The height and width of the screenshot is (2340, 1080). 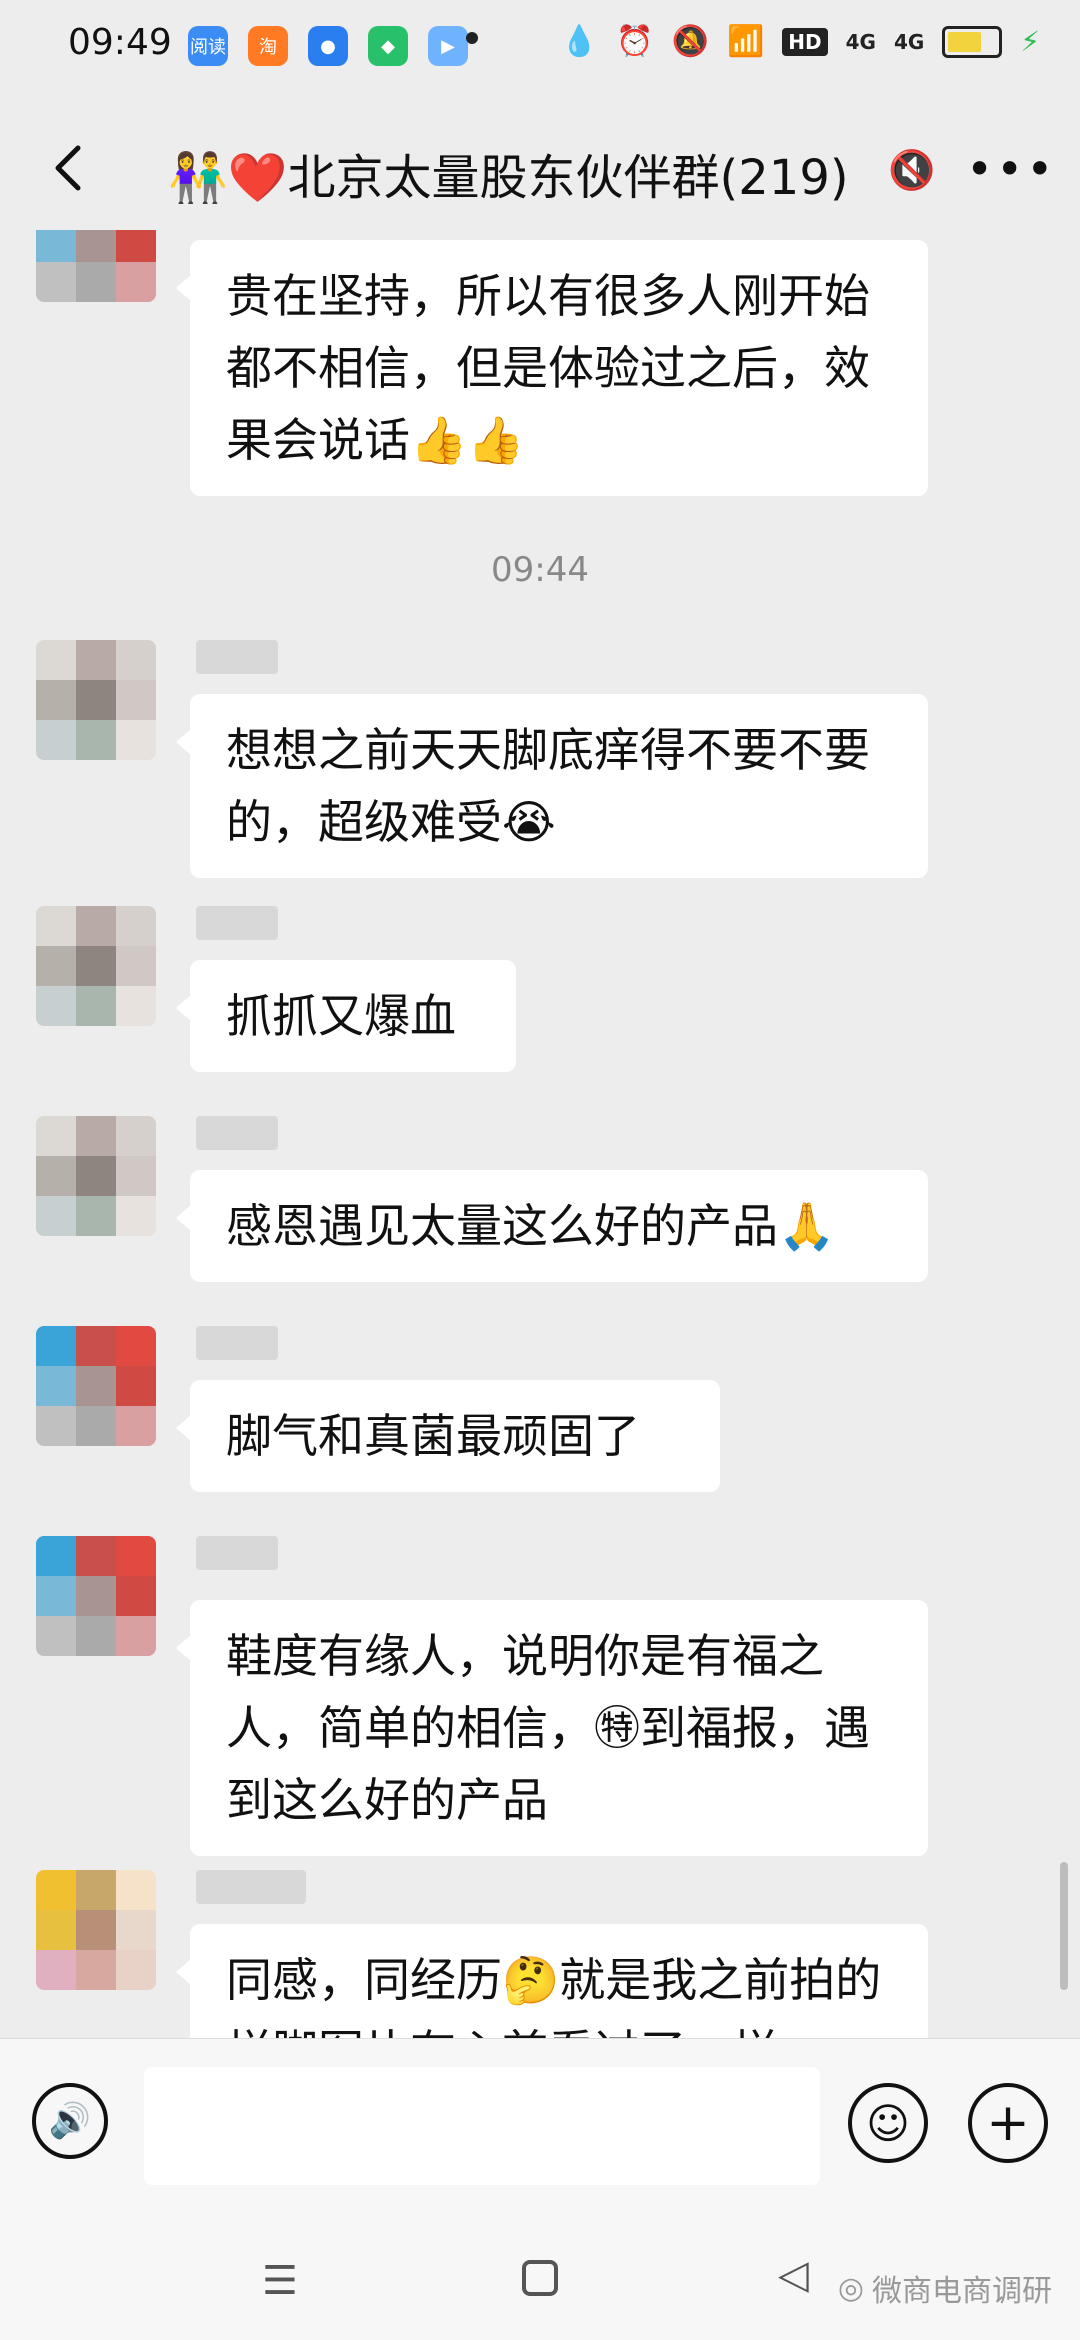 I want to click on message-bubble: 感恩遇见太量这么好的产品🙏, so click(x=552, y=1226).